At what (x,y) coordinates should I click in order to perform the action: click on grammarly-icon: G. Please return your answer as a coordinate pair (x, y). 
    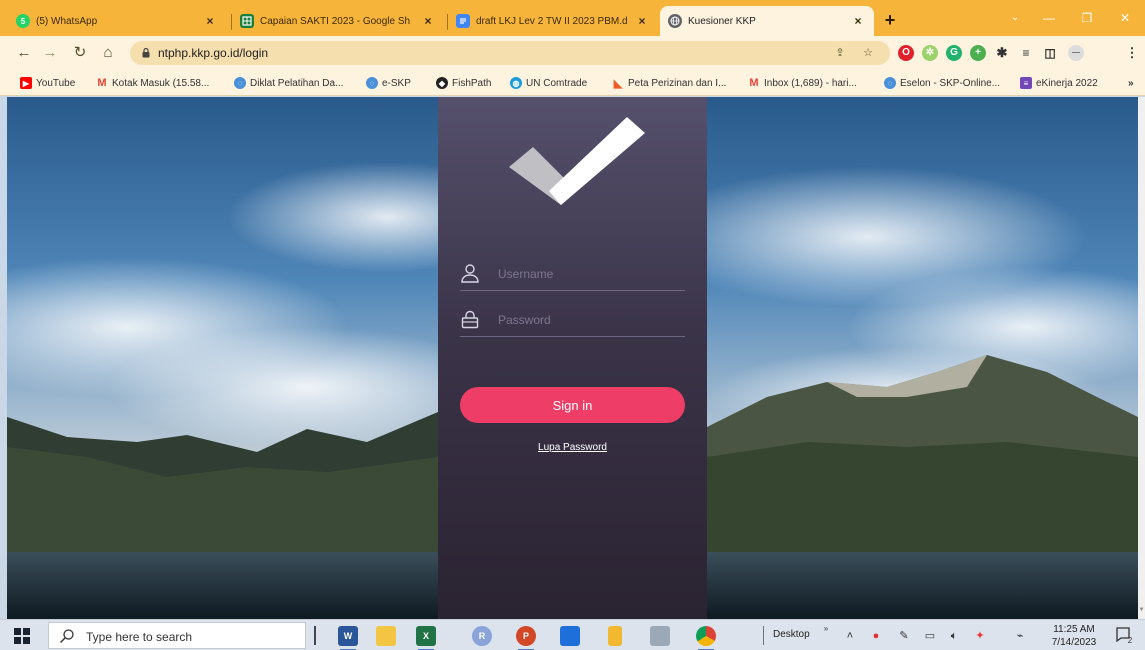
    Looking at the image, I should click on (954, 53).